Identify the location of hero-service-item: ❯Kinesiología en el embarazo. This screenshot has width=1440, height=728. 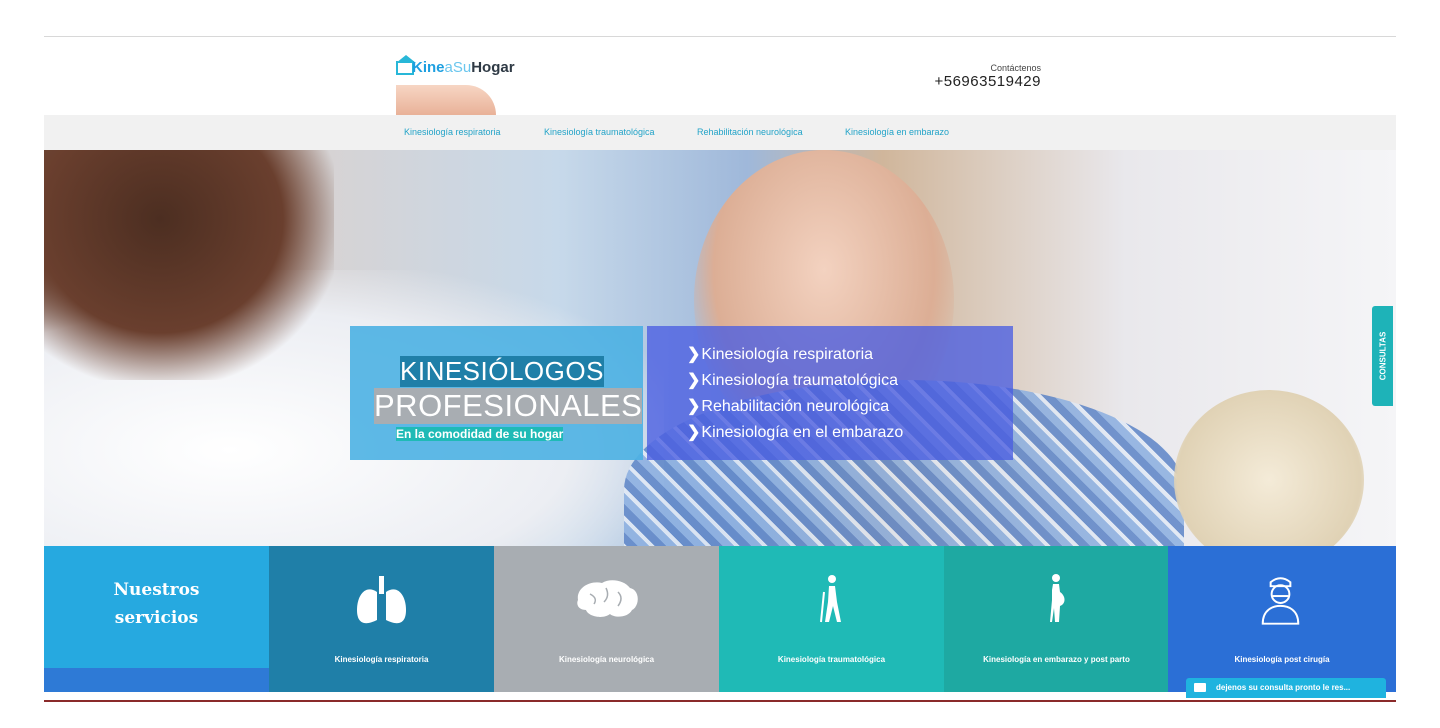
(795, 432).